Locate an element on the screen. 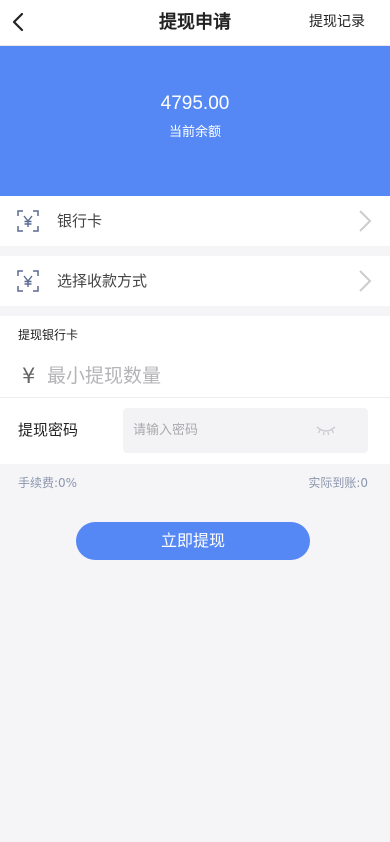 The height and width of the screenshot is (842, 390). top-bar: 提现申请 提现记录 is located at coordinates (195, 23).